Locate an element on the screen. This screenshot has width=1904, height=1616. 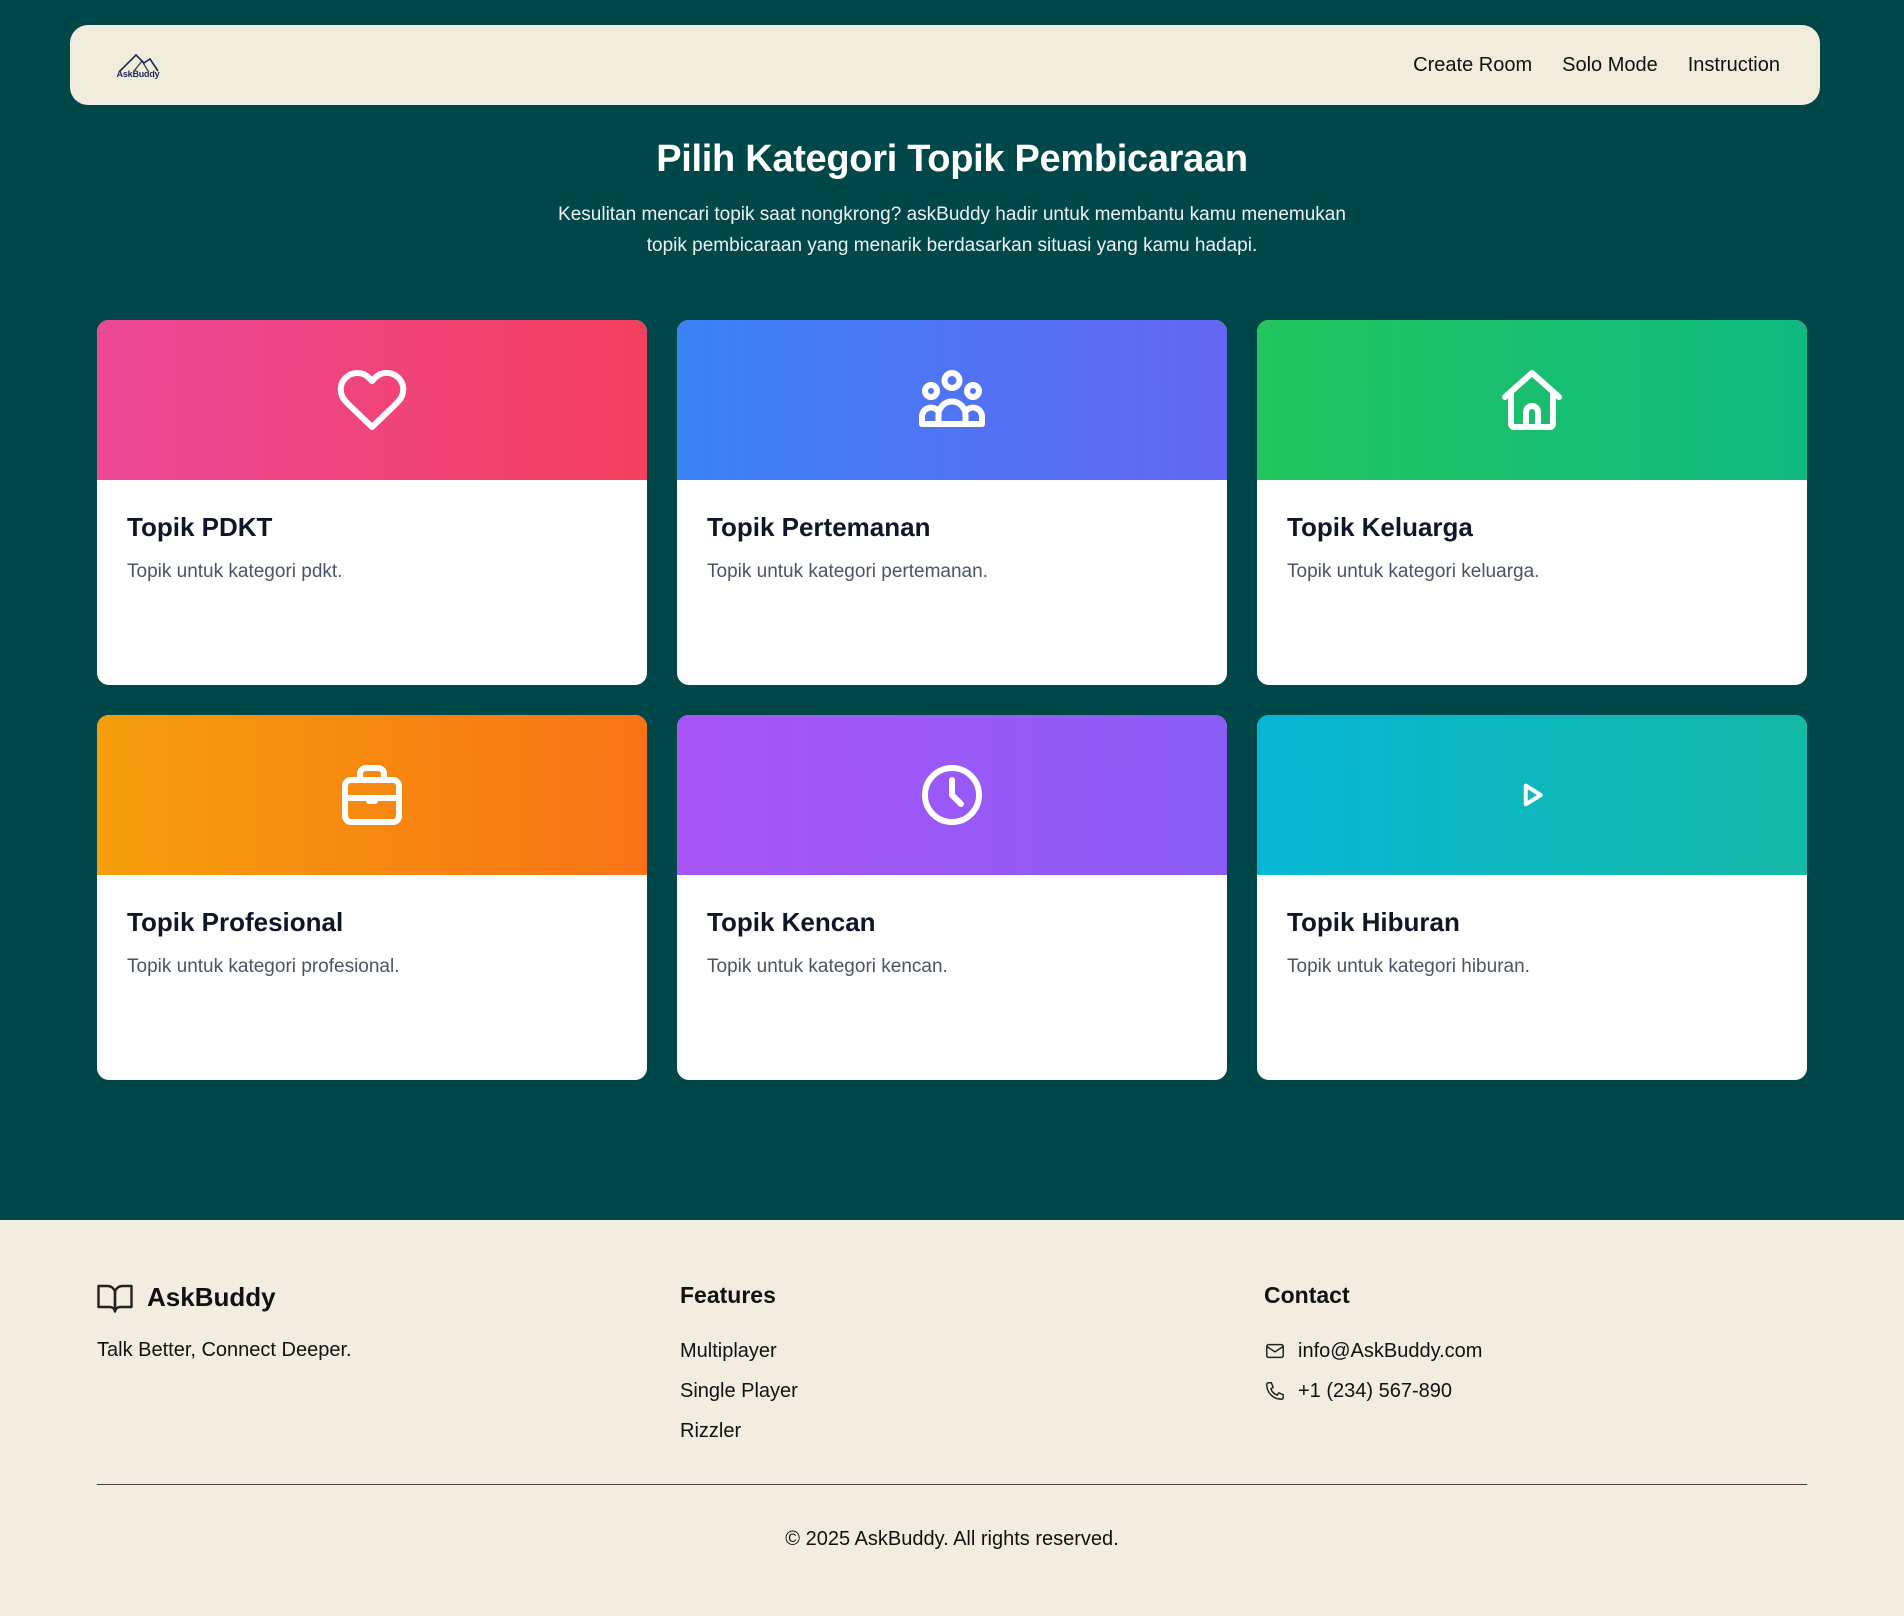
footer-brand-name: AskBuddy is located at coordinates (211, 1297).